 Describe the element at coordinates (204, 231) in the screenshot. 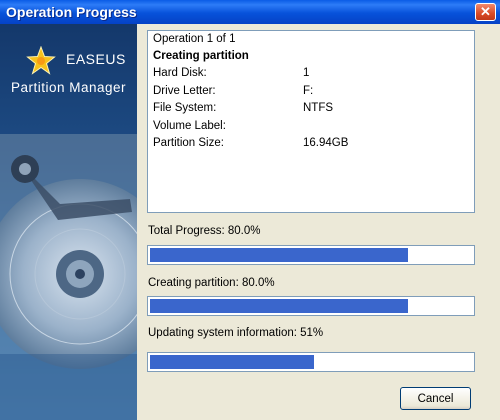

I see `total-progress-label: Total Progress: 80.0%` at that location.